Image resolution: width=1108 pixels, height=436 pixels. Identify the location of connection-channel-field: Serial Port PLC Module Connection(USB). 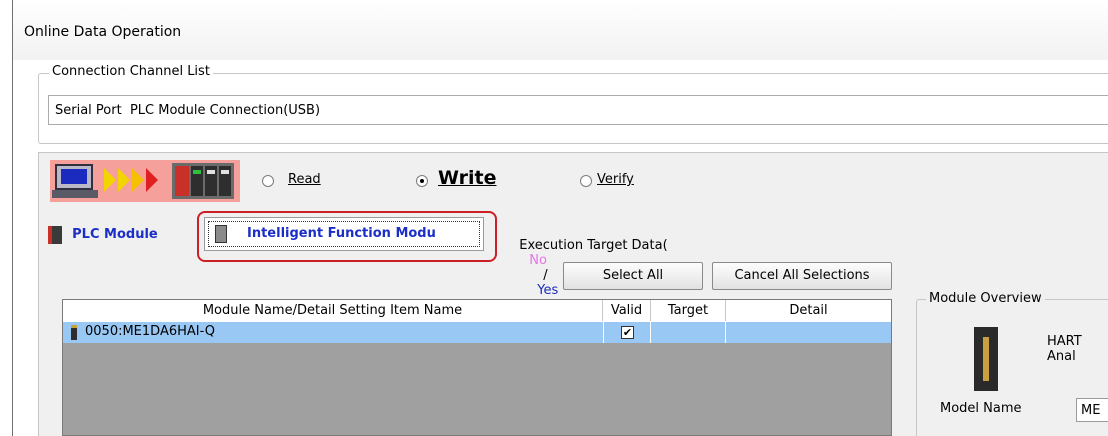
(578, 110).